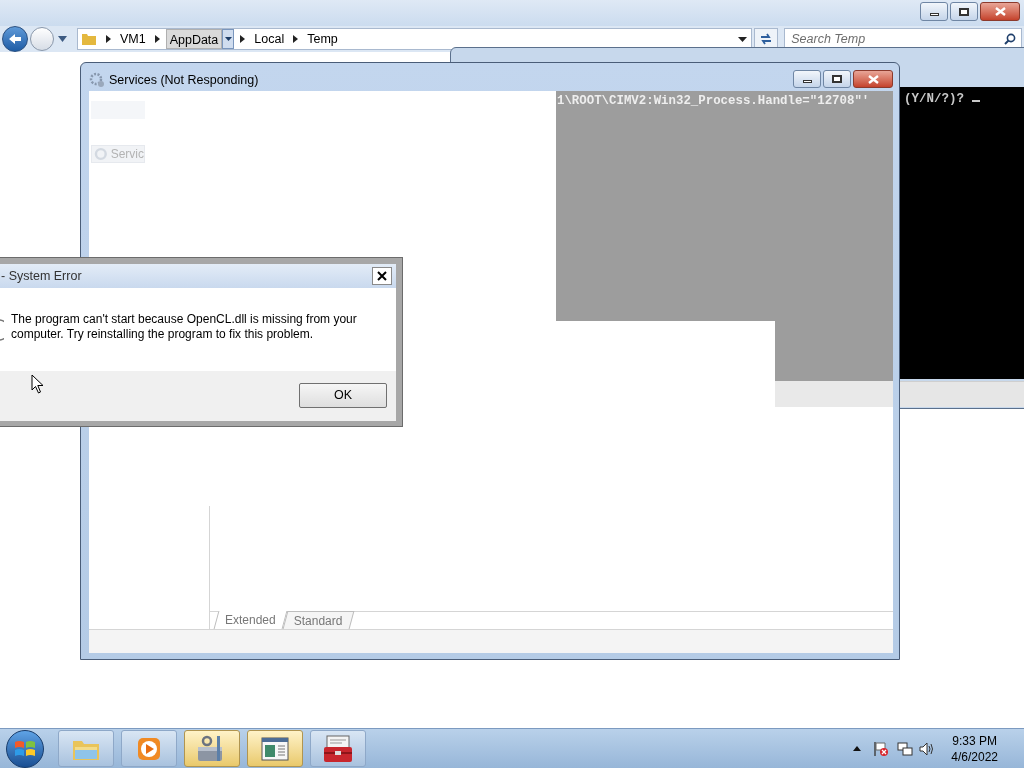 The height and width of the screenshot is (768, 1024). What do you see at coordinates (149, 748) in the screenshot?
I see `play-icon` at bounding box center [149, 748].